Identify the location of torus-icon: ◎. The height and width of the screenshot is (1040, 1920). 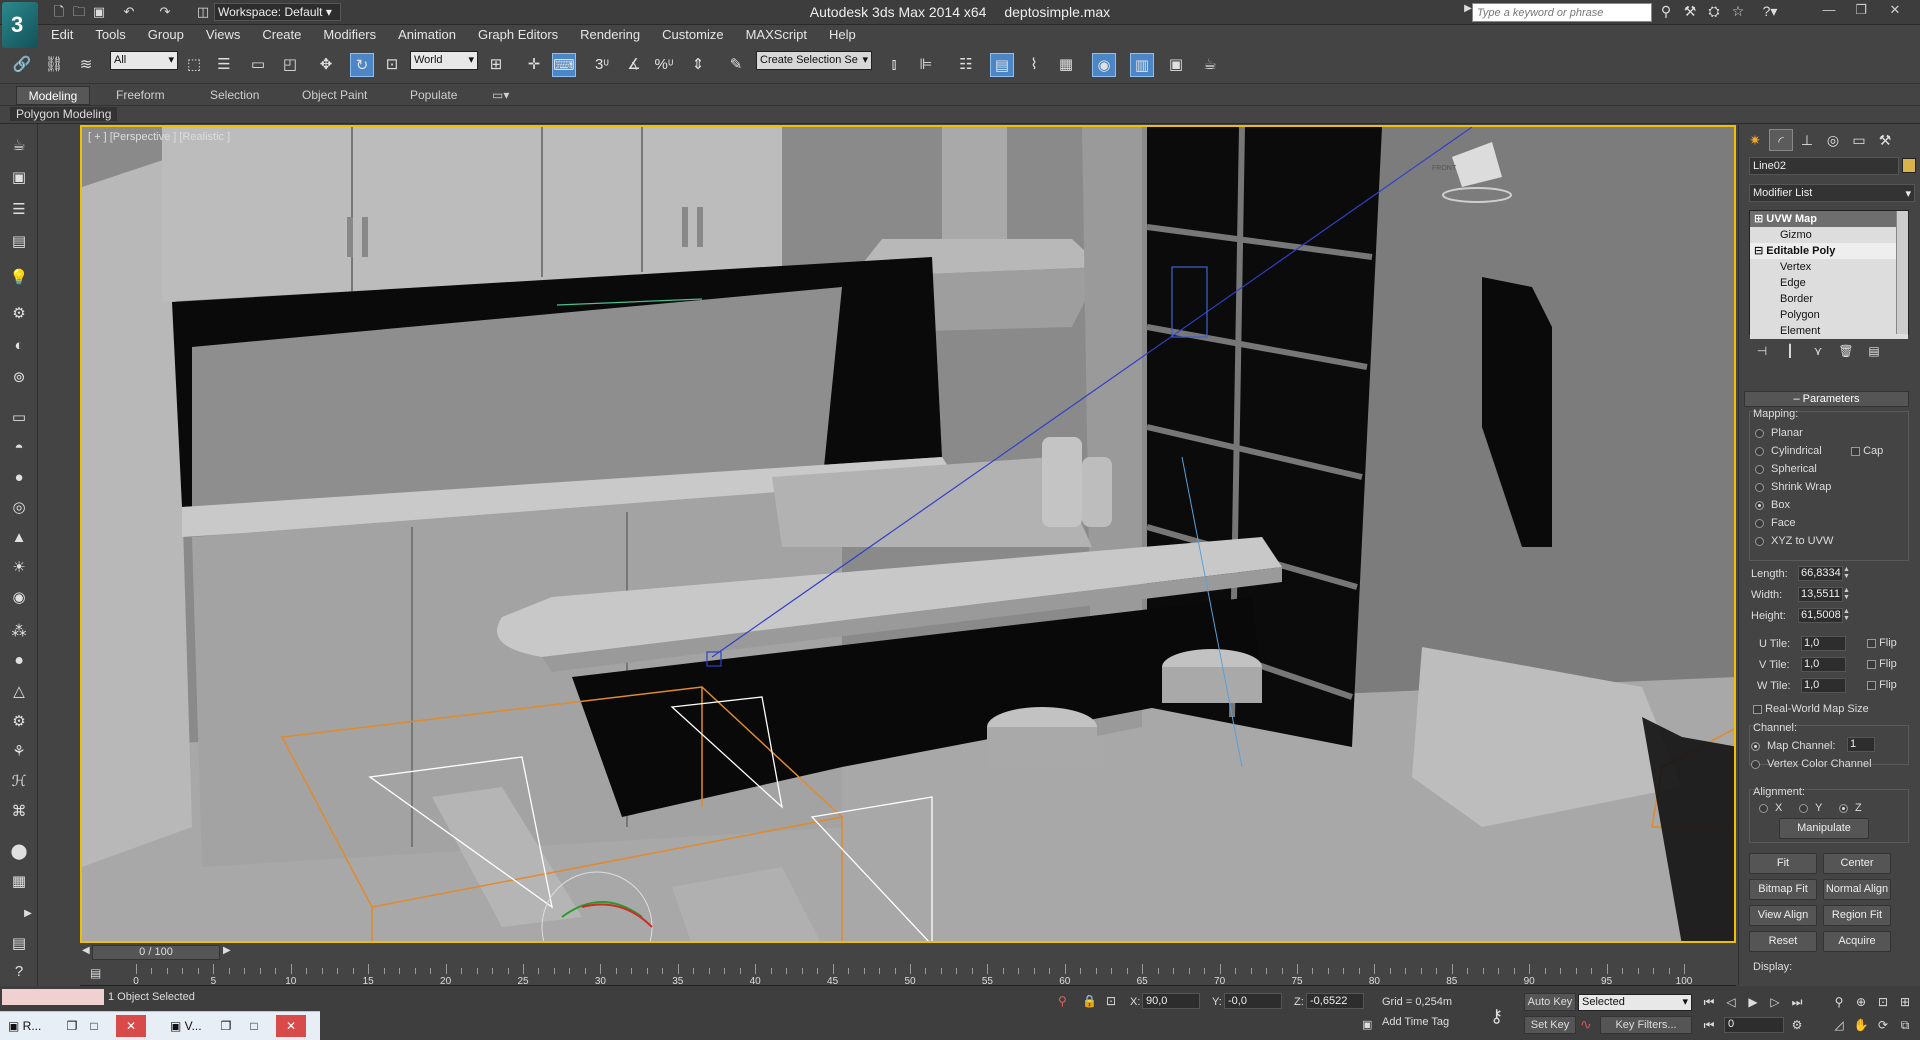
(19, 508).